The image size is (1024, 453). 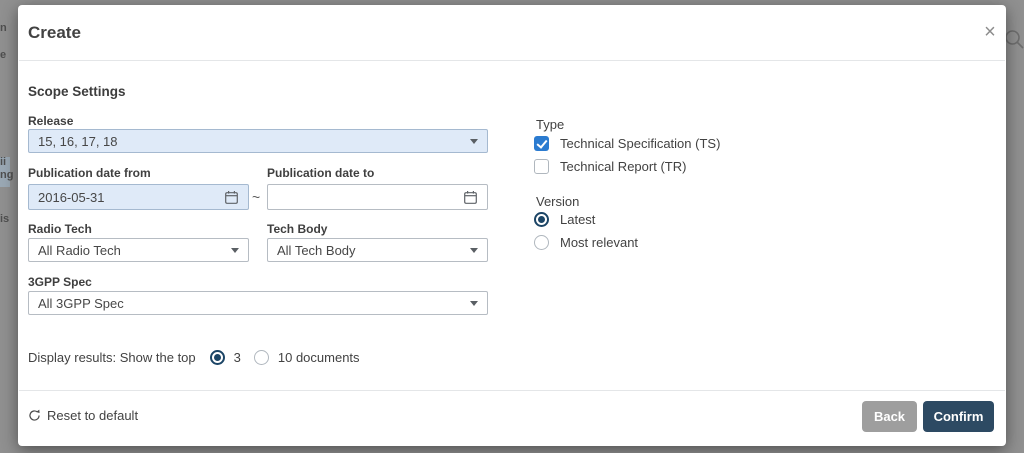 I want to click on top3-radio-label: 3, so click(x=237, y=357).